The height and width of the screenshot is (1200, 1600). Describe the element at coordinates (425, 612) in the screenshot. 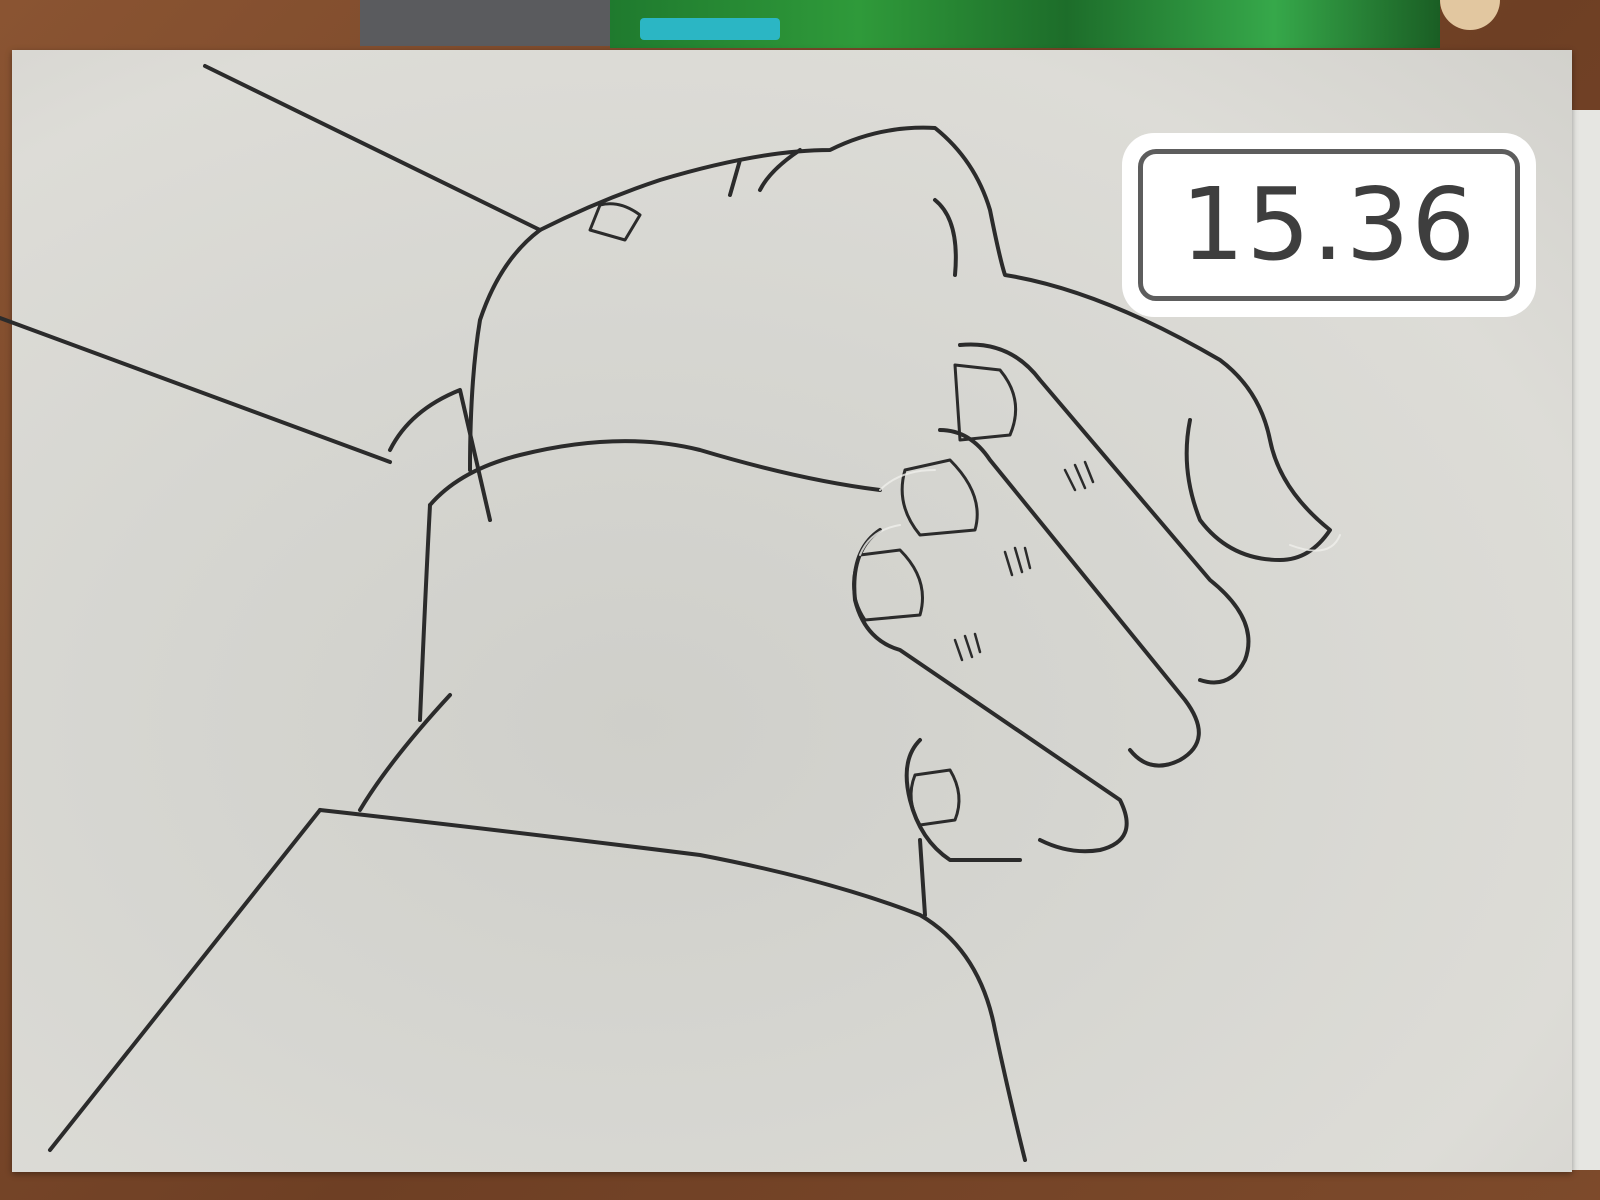

I see `lower-hand-left` at that location.